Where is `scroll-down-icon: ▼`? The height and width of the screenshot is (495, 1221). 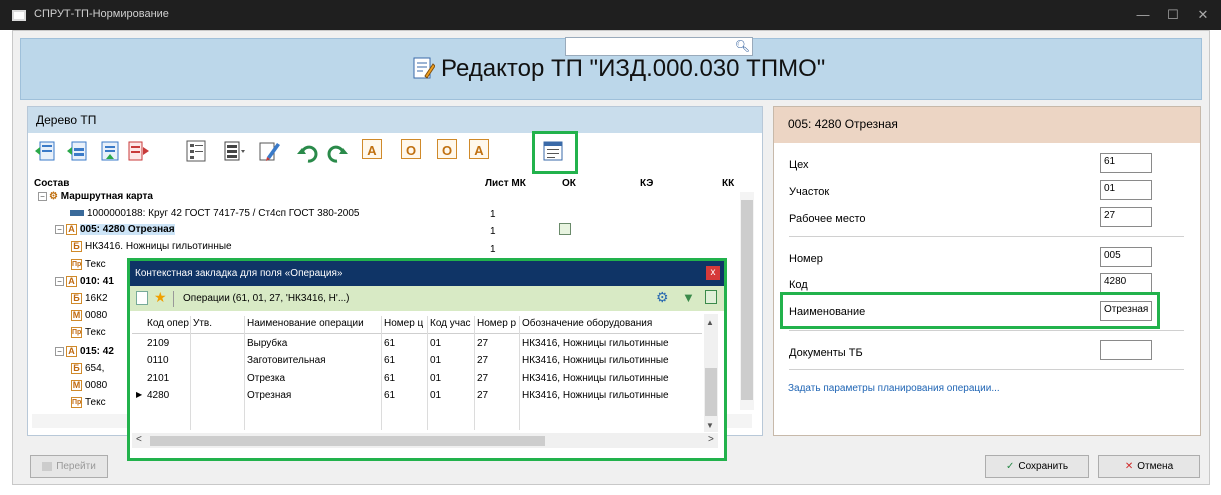 scroll-down-icon: ▼ is located at coordinates (710, 425).